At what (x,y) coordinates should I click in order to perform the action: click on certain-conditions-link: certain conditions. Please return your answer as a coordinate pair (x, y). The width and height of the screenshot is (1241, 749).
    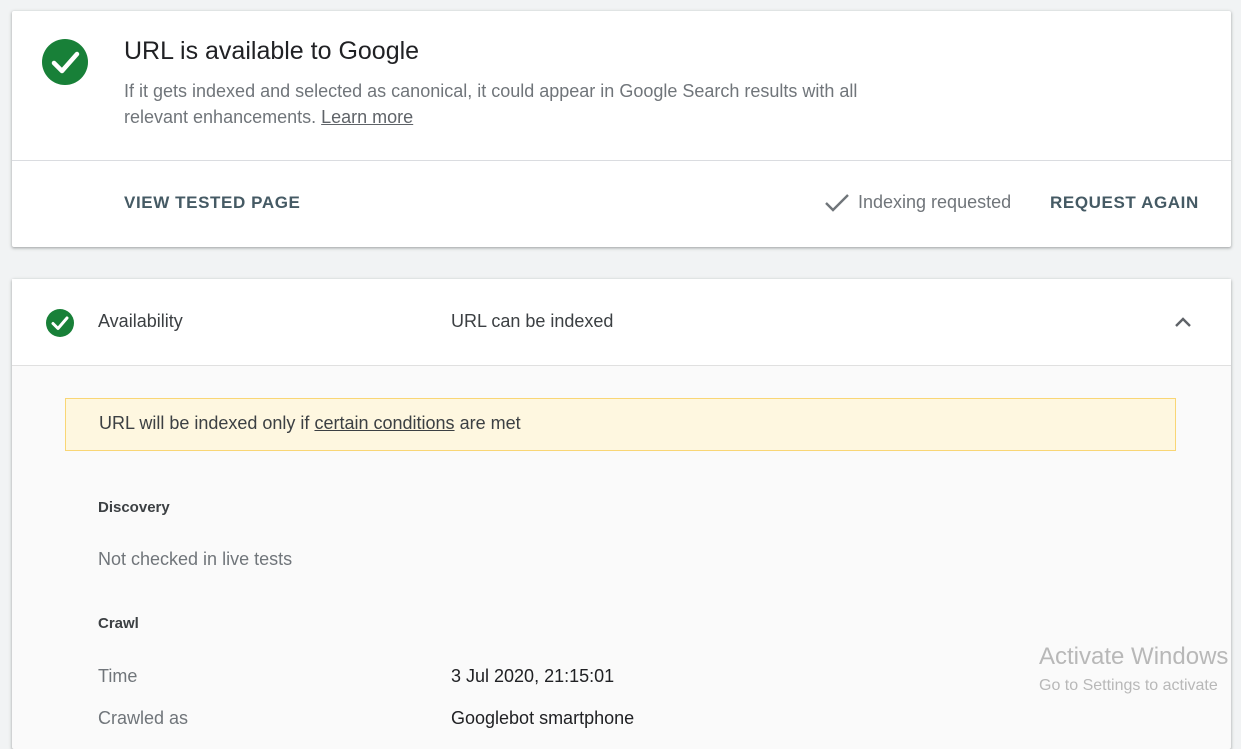
    Looking at the image, I should click on (384, 423).